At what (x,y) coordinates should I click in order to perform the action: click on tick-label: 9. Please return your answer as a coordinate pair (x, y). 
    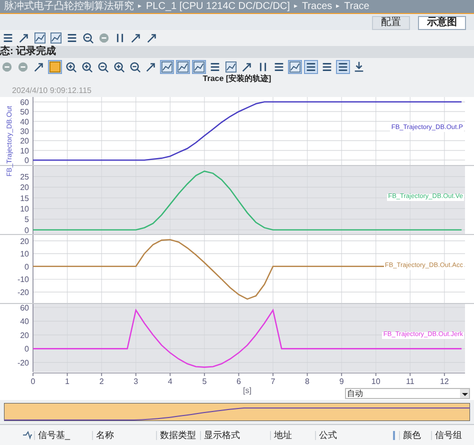
    Looking at the image, I should click on (341, 381).